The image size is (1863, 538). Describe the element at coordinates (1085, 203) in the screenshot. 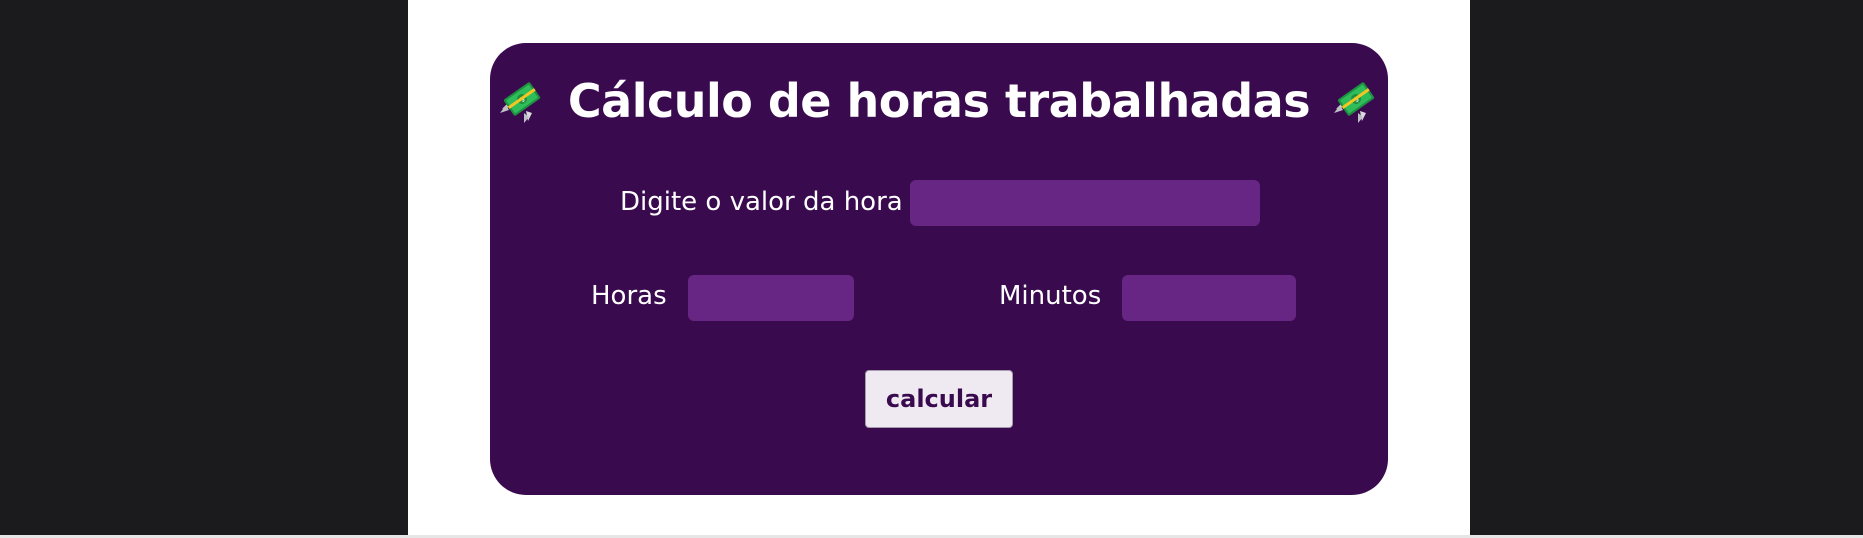

I see `hourly-rate-input` at that location.